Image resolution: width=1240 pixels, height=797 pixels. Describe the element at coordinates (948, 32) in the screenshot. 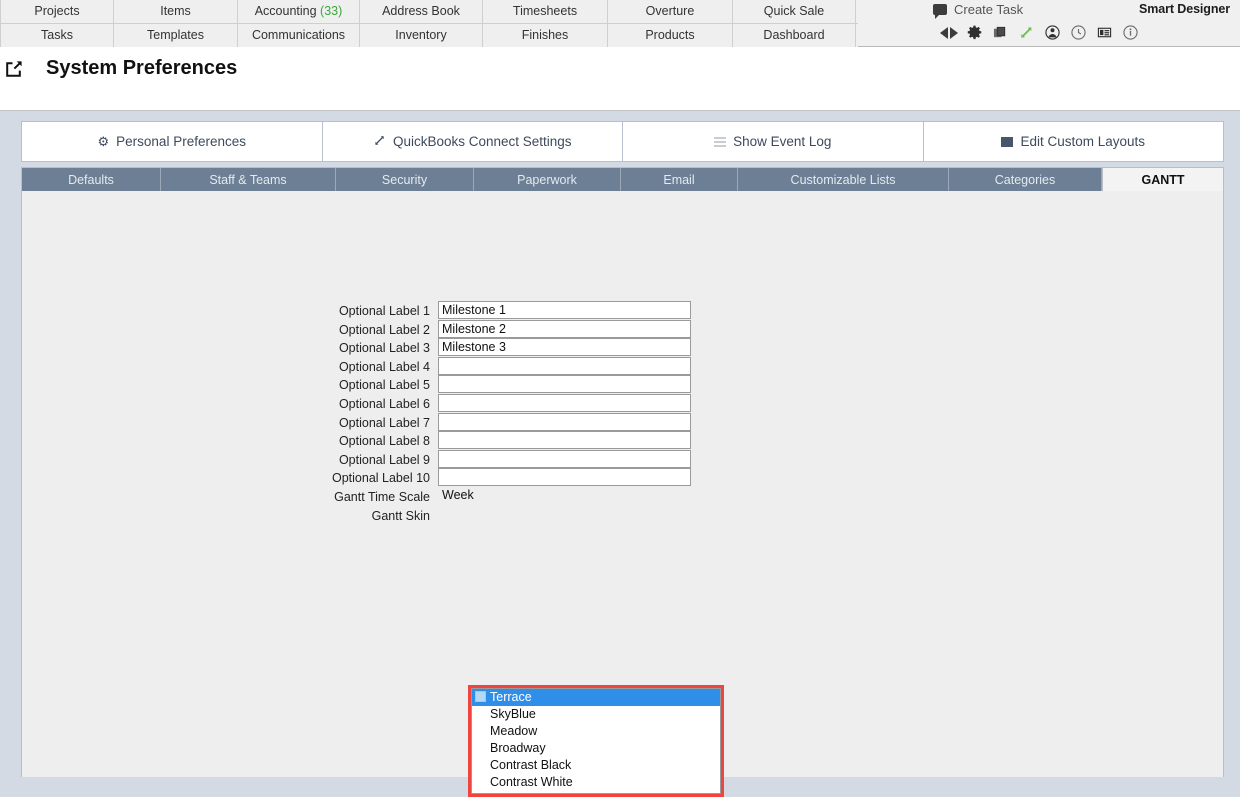

I see `nav-back-forward-icon` at that location.